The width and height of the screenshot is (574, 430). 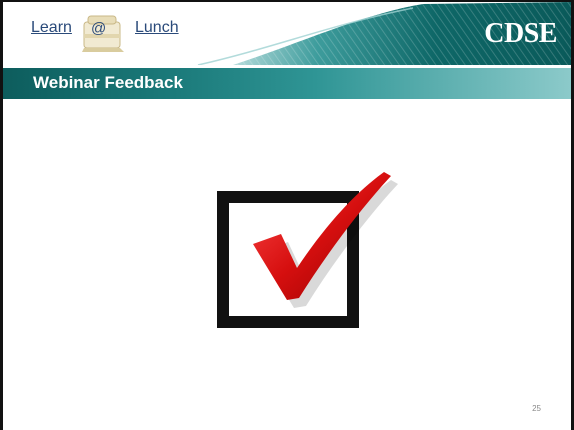 What do you see at coordinates (520, 33) in the screenshot?
I see `cdse-logo: CDSE` at bounding box center [520, 33].